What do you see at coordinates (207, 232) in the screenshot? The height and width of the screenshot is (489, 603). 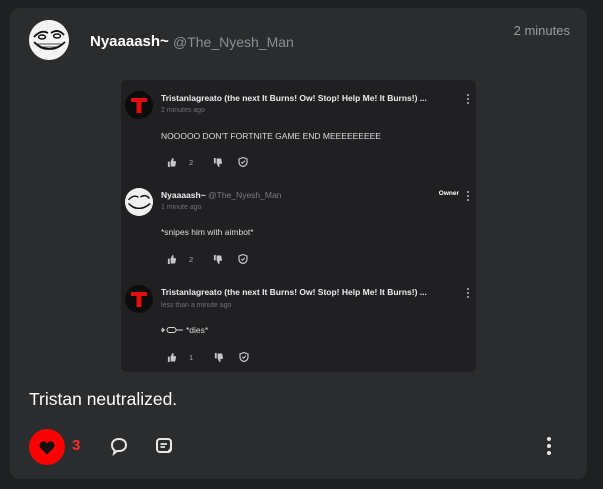 I see `comment-text: *snipes him with aimbot*` at bounding box center [207, 232].